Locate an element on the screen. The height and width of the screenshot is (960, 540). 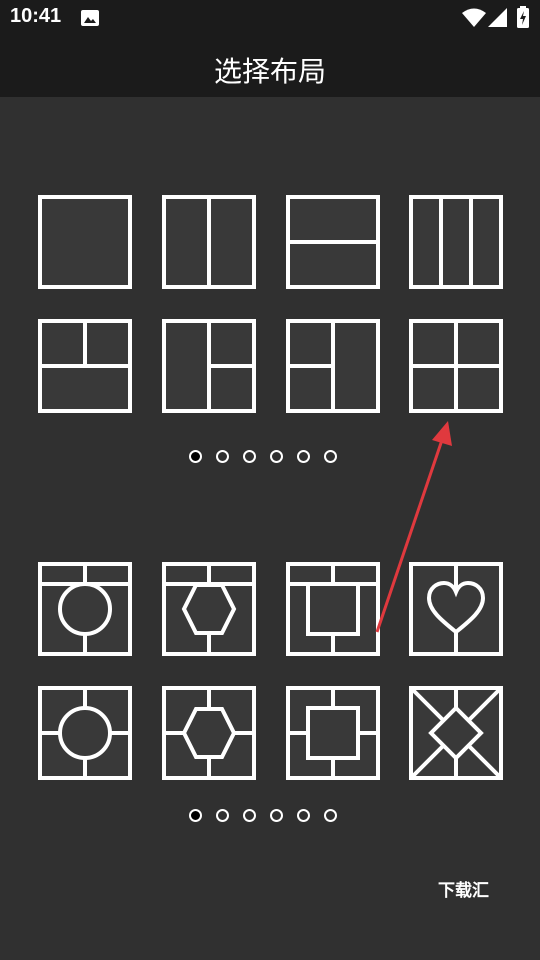
signal-icon is located at coordinates (498, 20).